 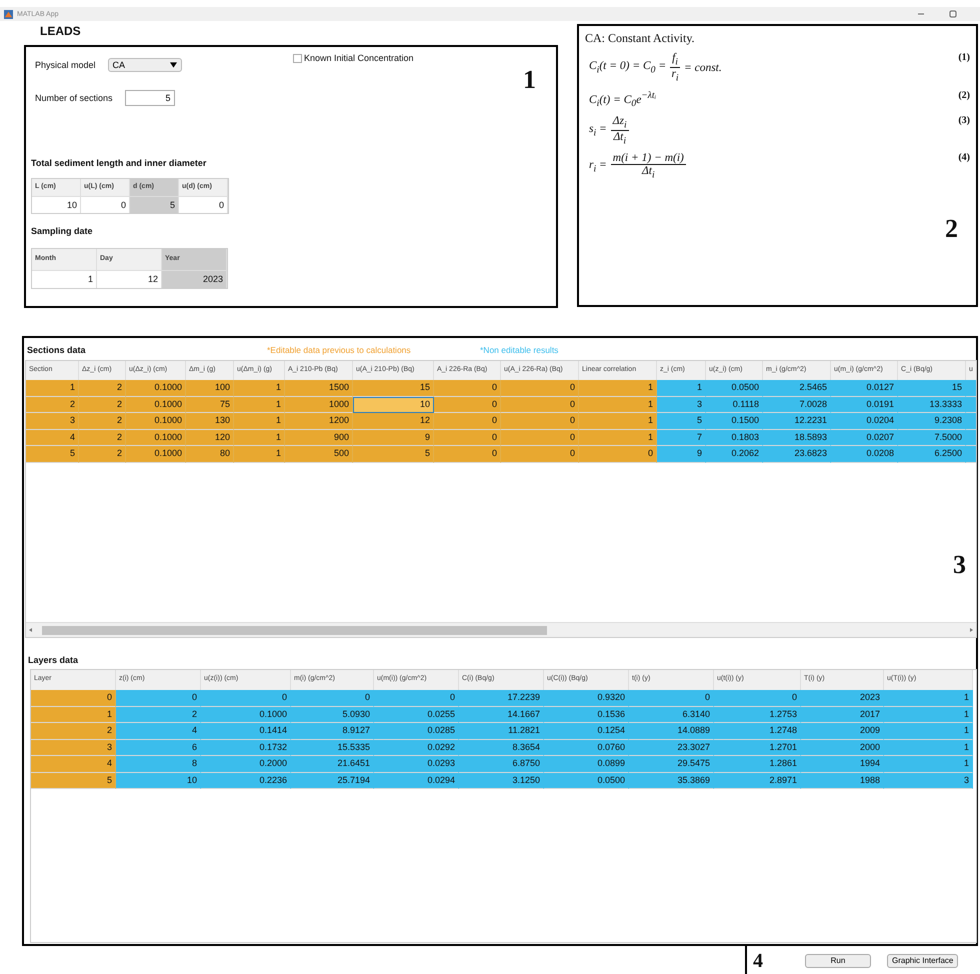 I want to click on table-cell: 13.3333, so click(x=932, y=404).